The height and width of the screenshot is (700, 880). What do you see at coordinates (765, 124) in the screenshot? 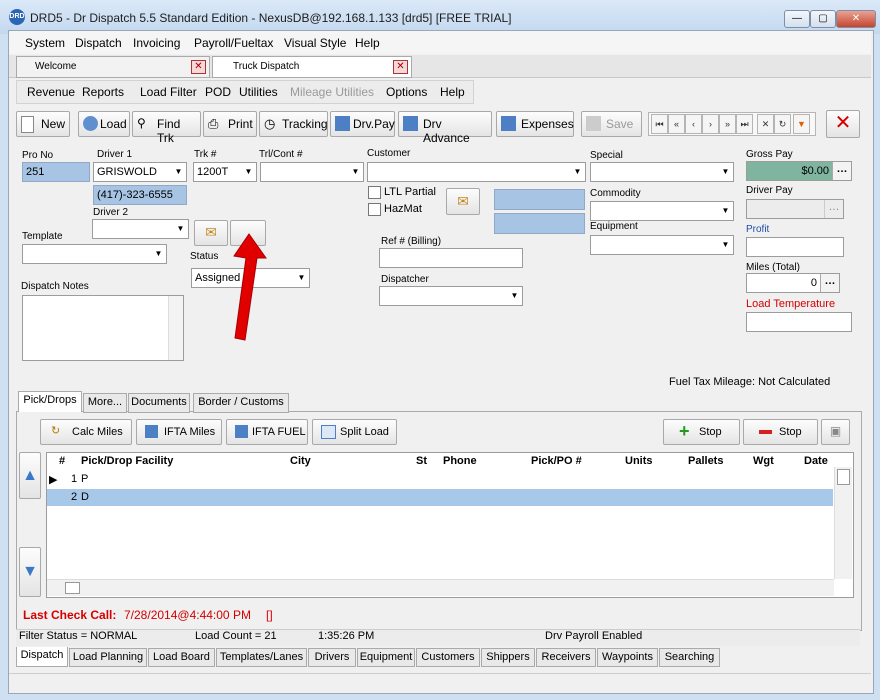
I see `cancel-edit-icon: ✕` at bounding box center [765, 124].